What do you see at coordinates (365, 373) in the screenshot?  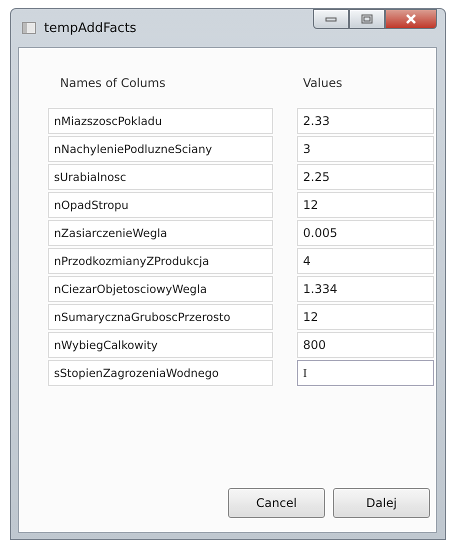 I see `input-field: I` at bounding box center [365, 373].